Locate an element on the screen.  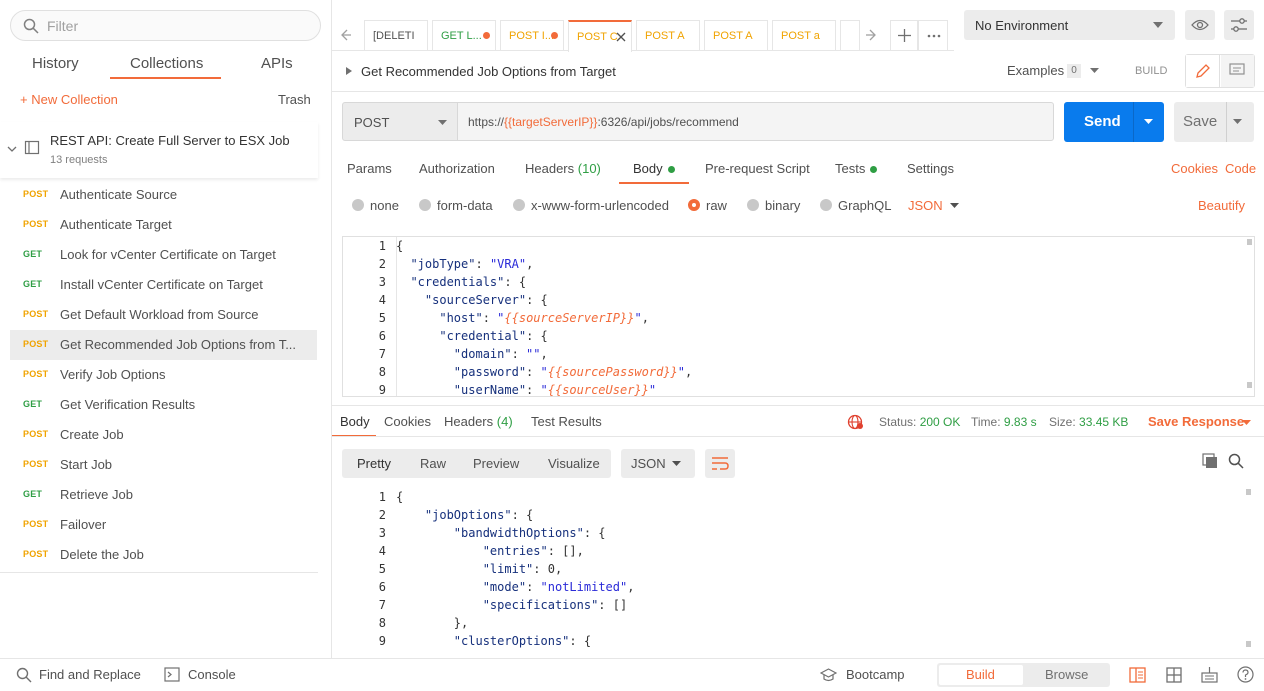
browse-mode-button: Browse is located at coordinates (1066, 674).